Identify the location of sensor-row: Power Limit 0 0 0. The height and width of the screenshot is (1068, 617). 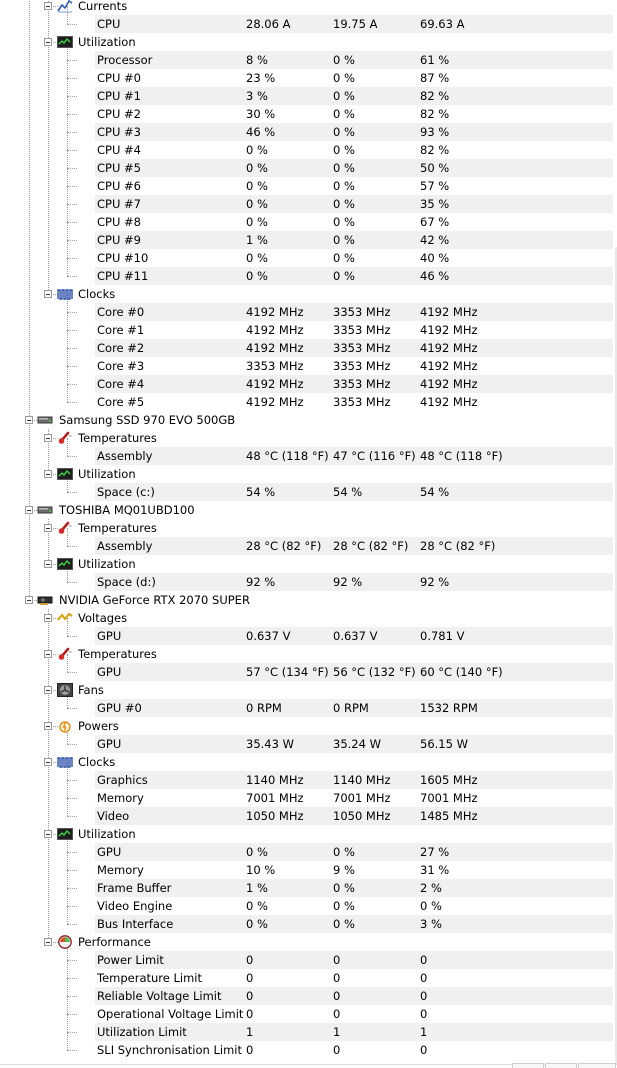
(308, 960).